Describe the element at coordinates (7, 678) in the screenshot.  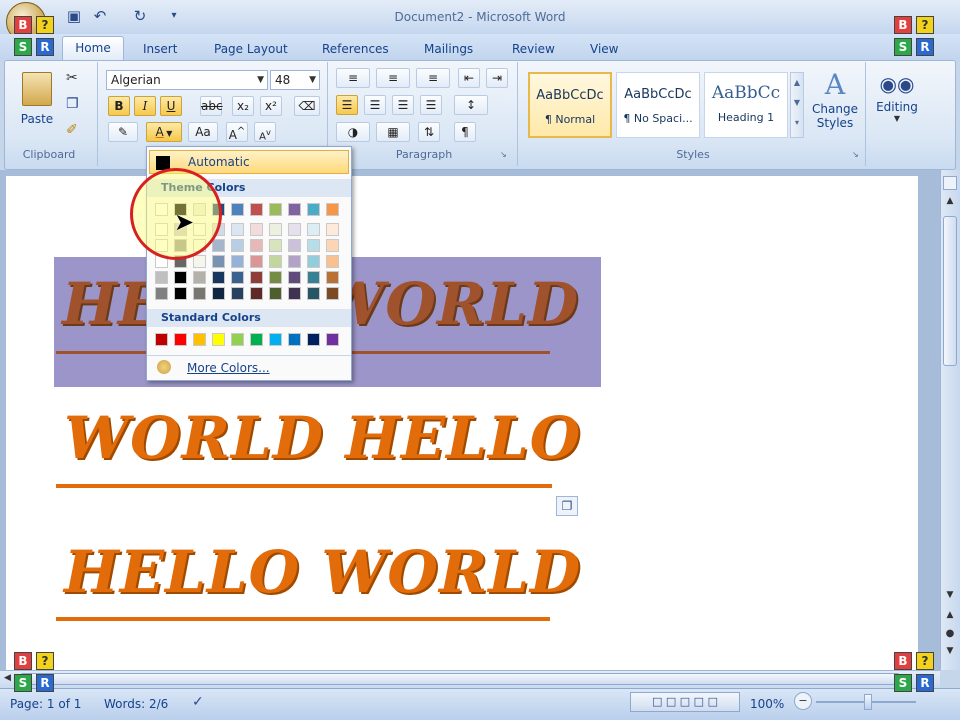
I see `scroll-left-icon: ◀` at that location.